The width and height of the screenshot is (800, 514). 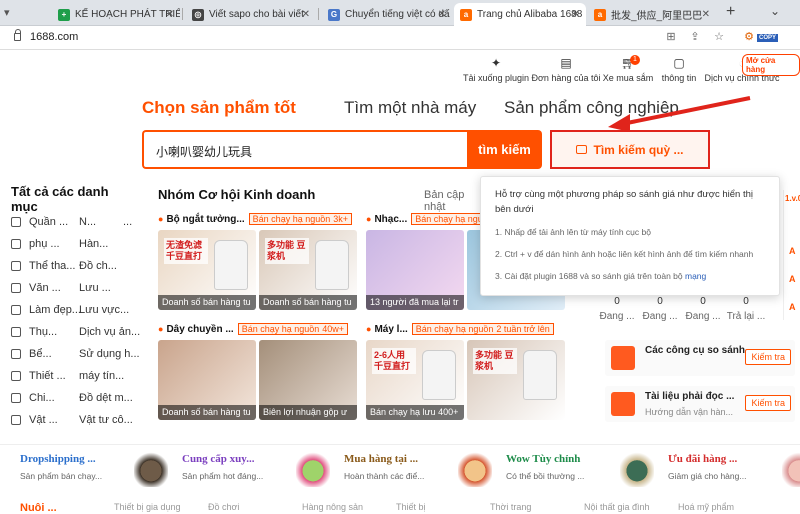 I want to click on top-link-messages: ▢ thông tin, so click(x=679, y=76).